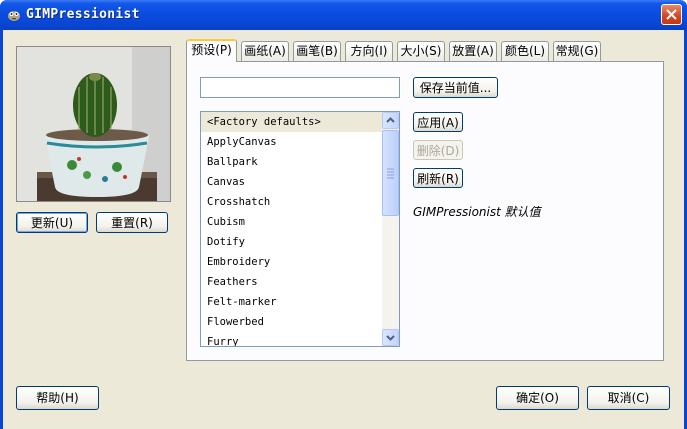  What do you see at coordinates (369, 51) in the screenshot?
I see `tab-orientation: 方向(I)` at bounding box center [369, 51].